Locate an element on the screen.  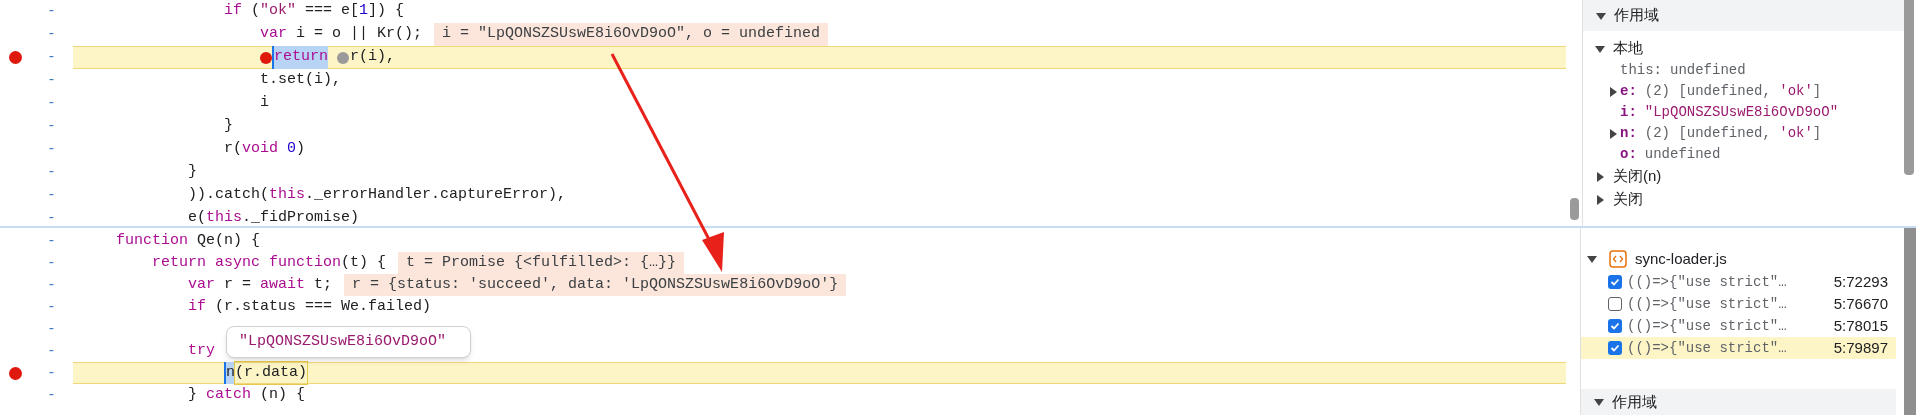
code-token: (r.data) is located at coordinates (271, 373).